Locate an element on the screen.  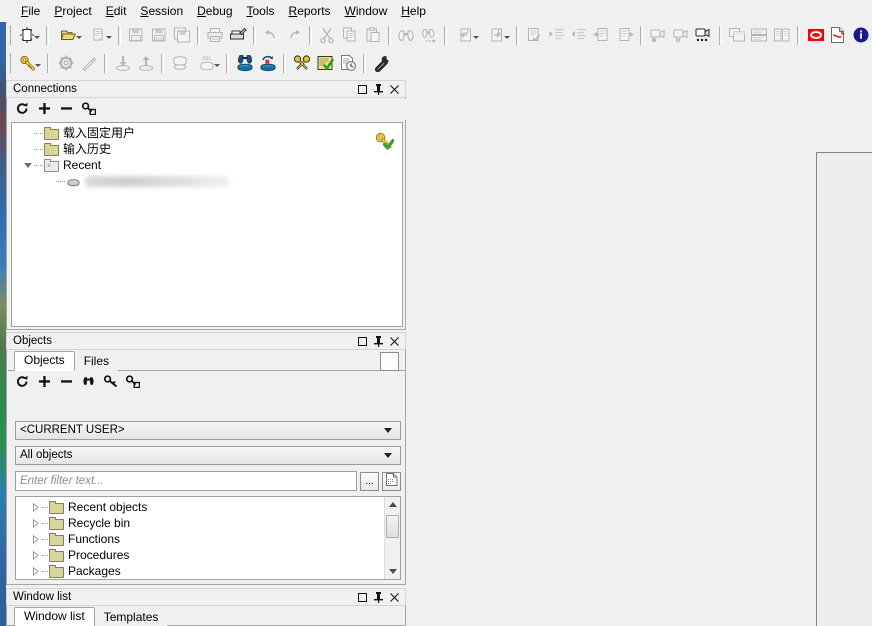
tree-node: 载入固定用户 is located at coordinates (207, 133).